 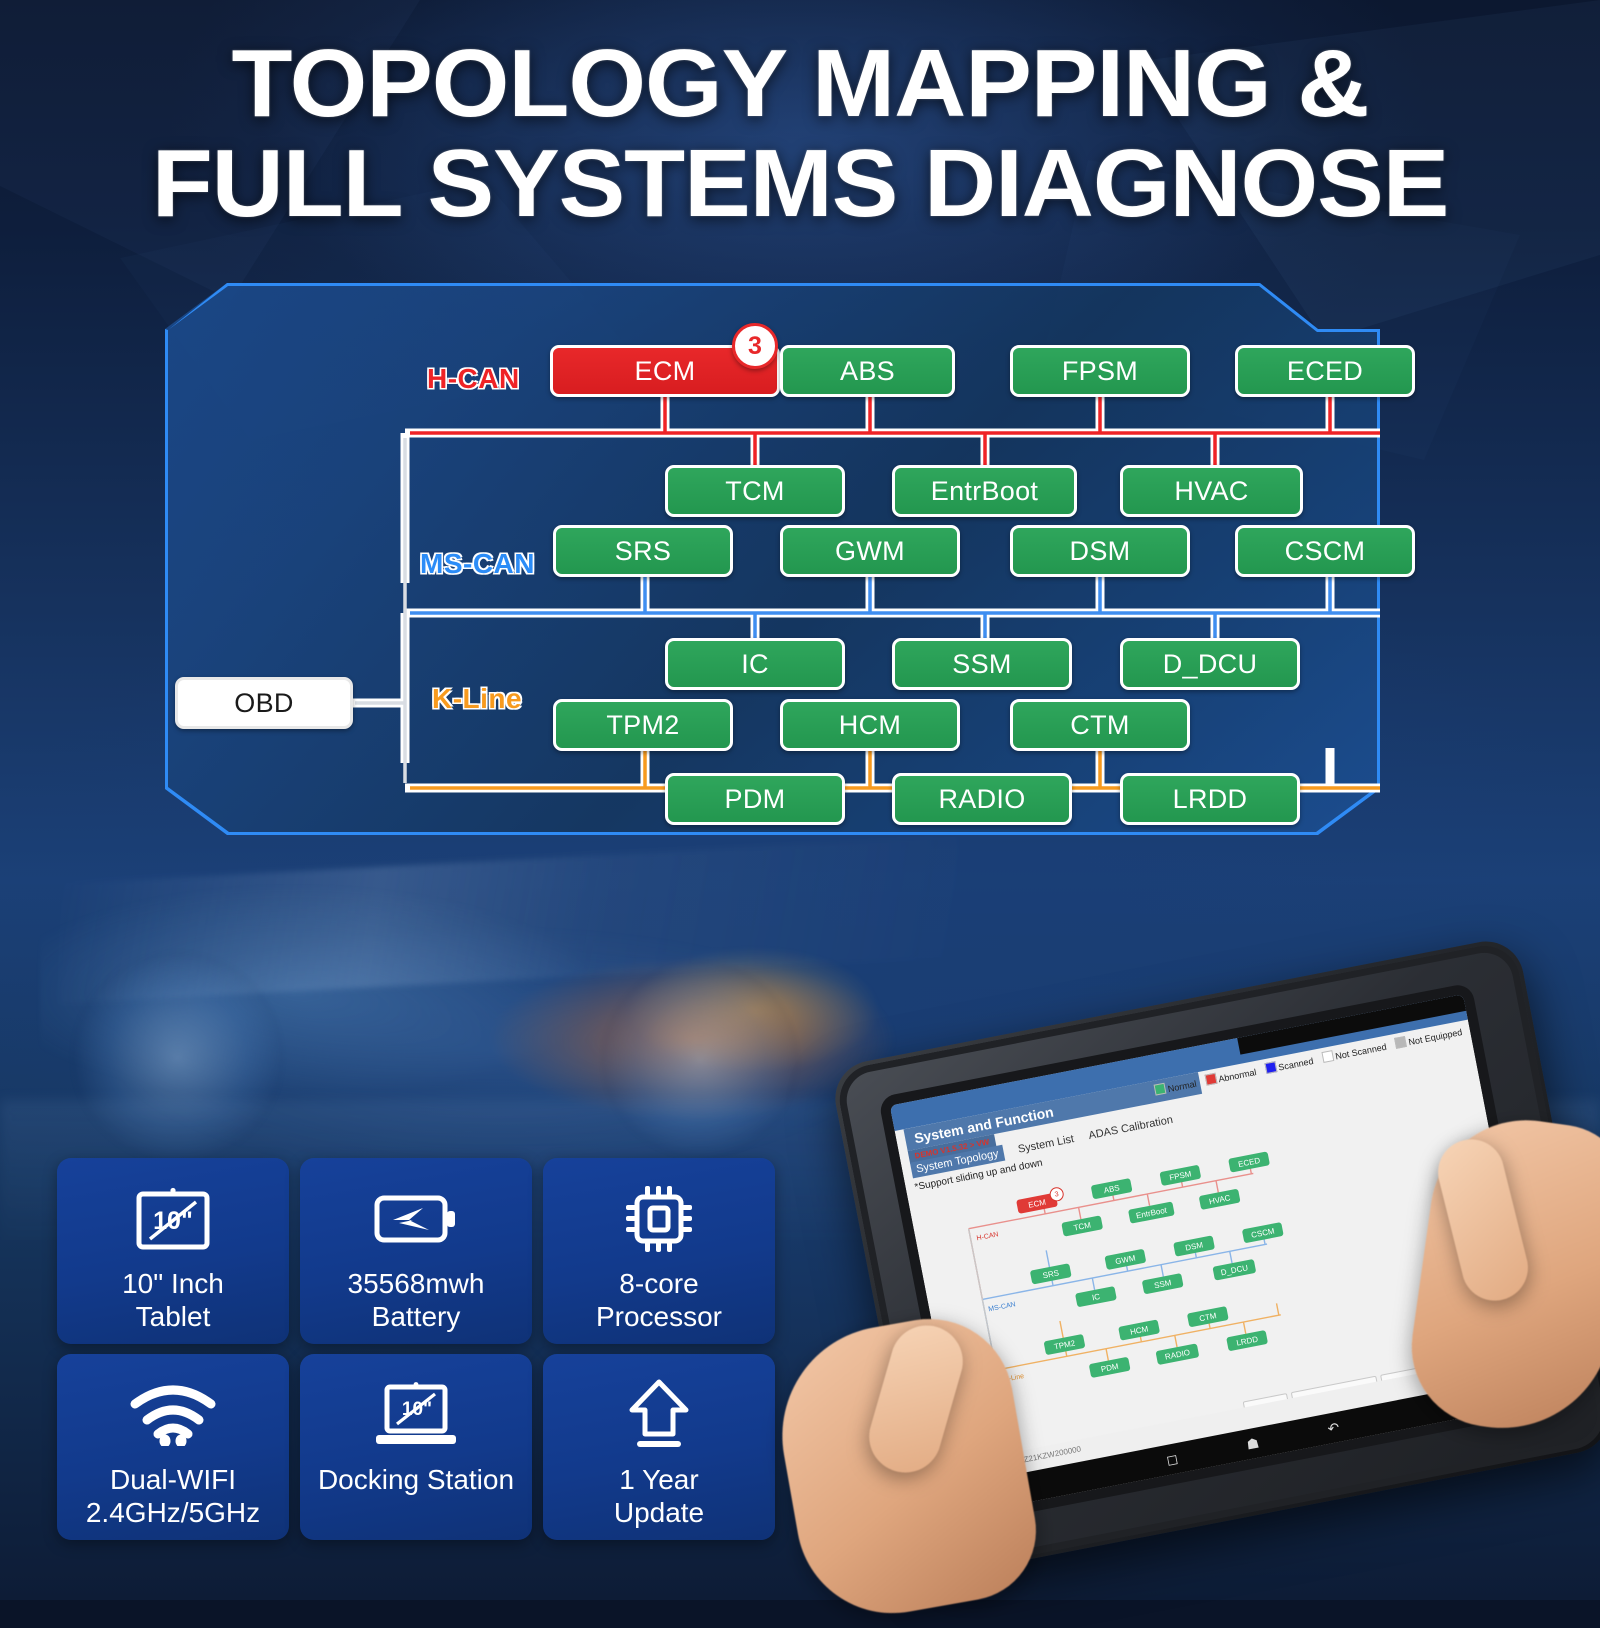 What do you see at coordinates (643, 725) in the screenshot?
I see `node-tpm2: TPM2` at bounding box center [643, 725].